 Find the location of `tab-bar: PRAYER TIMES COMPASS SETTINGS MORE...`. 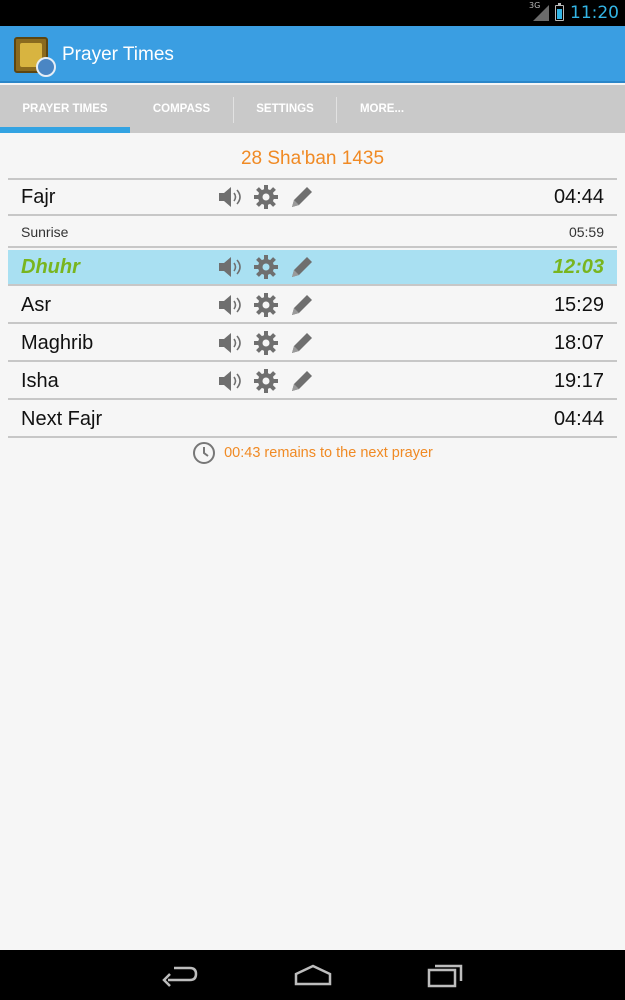

tab-bar: PRAYER TIMES COMPASS SETTINGS MORE... is located at coordinates (312, 109).